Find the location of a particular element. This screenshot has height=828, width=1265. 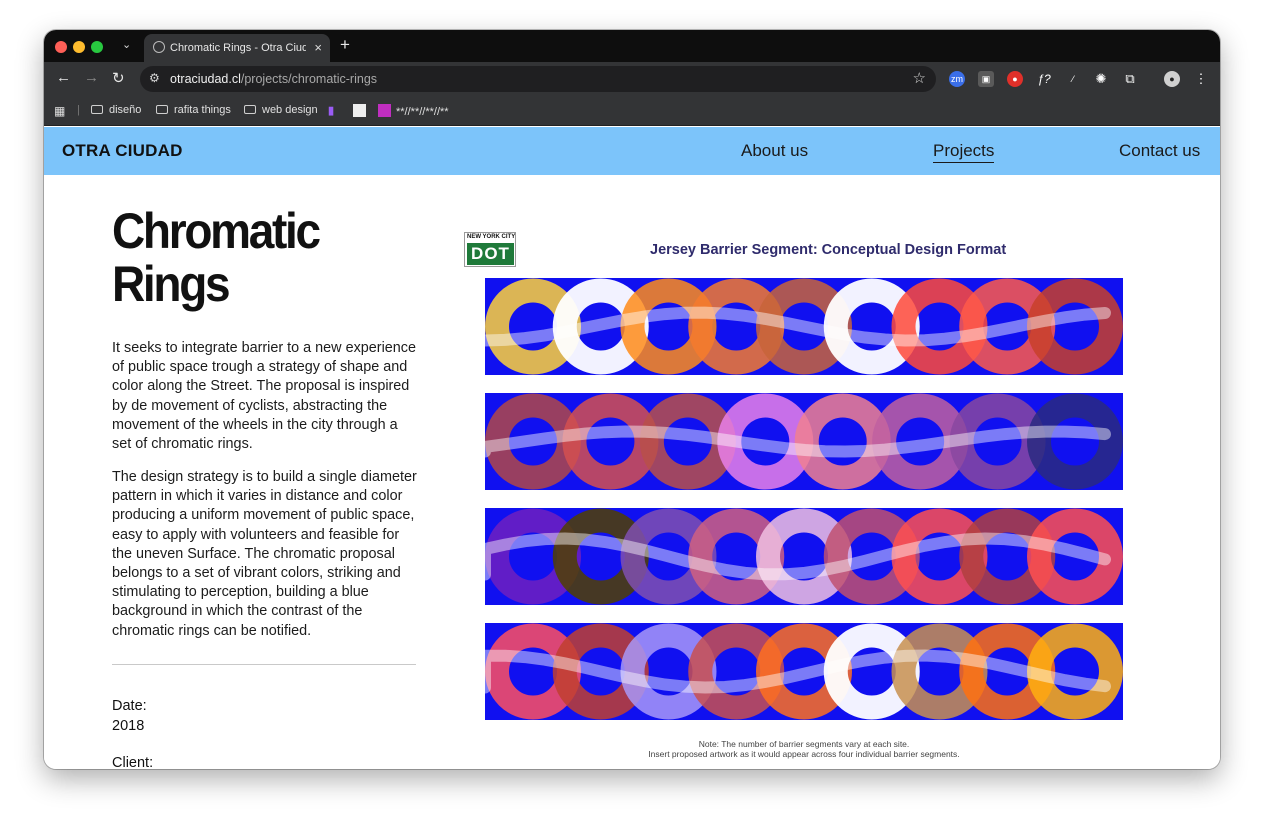

date-value: 2018 is located at coordinates (128, 726).